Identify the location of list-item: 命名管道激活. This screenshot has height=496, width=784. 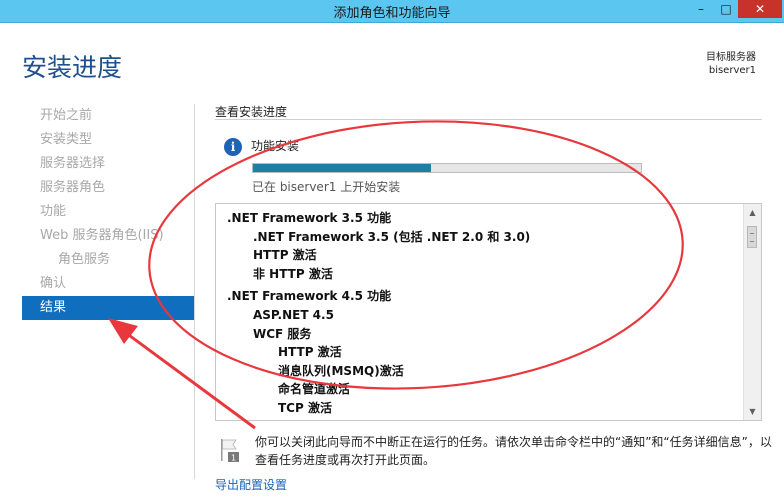
(314, 389).